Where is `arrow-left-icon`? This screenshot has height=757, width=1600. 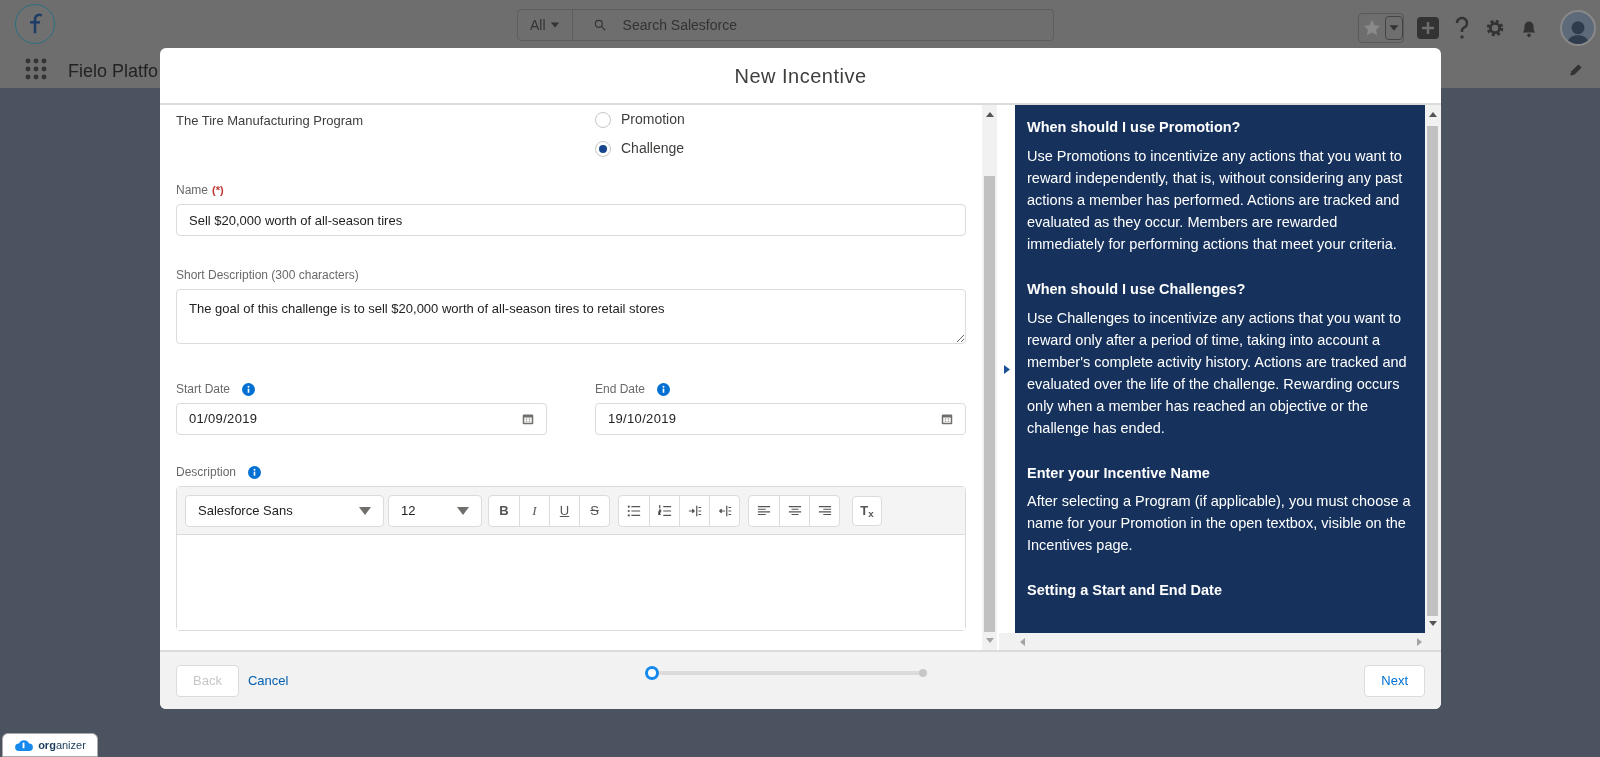
arrow-left-icon is located at coordinates (1022, 641).